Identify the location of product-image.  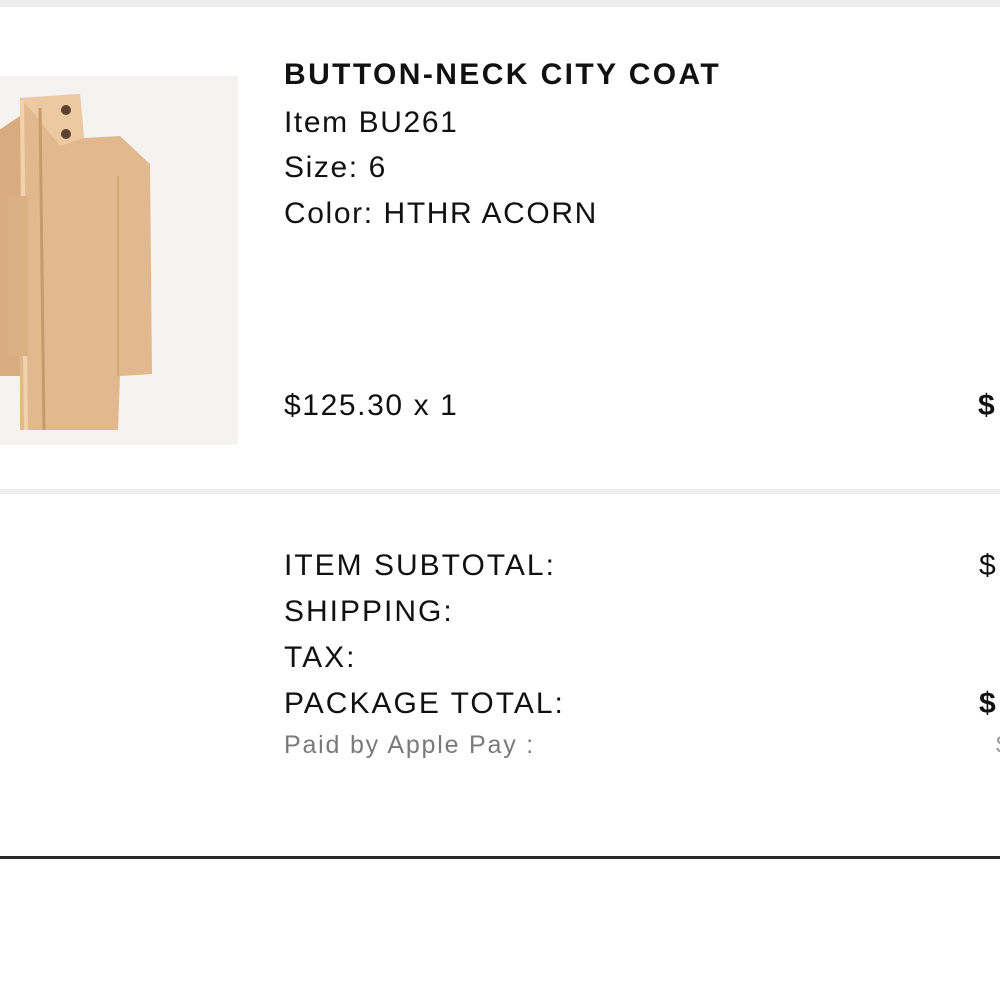
(119, 260).